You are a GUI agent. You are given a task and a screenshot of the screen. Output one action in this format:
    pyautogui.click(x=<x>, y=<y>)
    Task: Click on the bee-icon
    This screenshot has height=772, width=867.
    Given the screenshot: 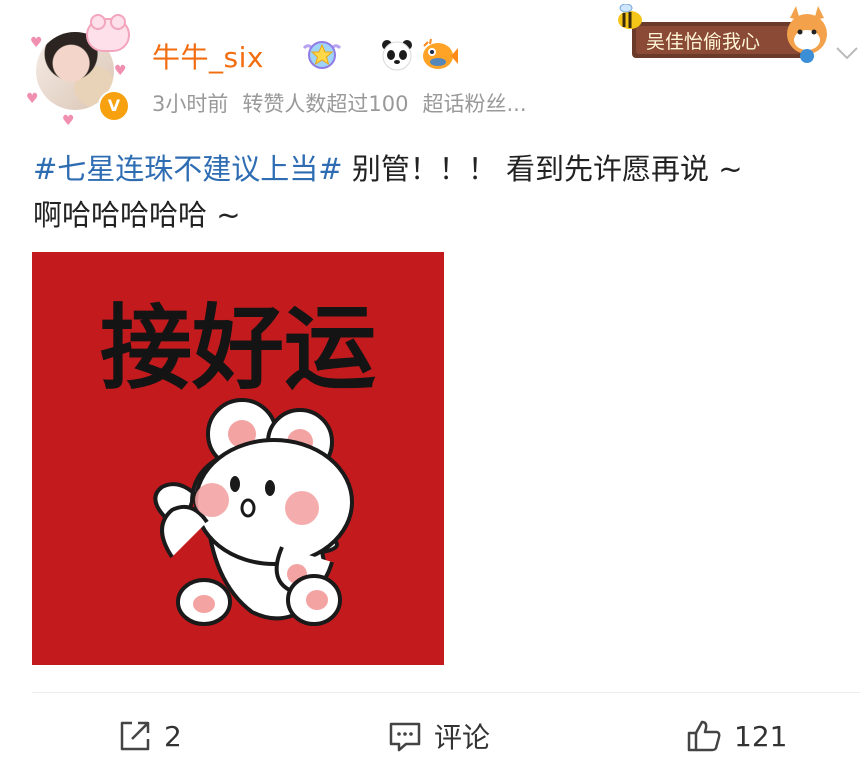 What is the action you would take?
    pyautogui.click(x=630, y=16)
    